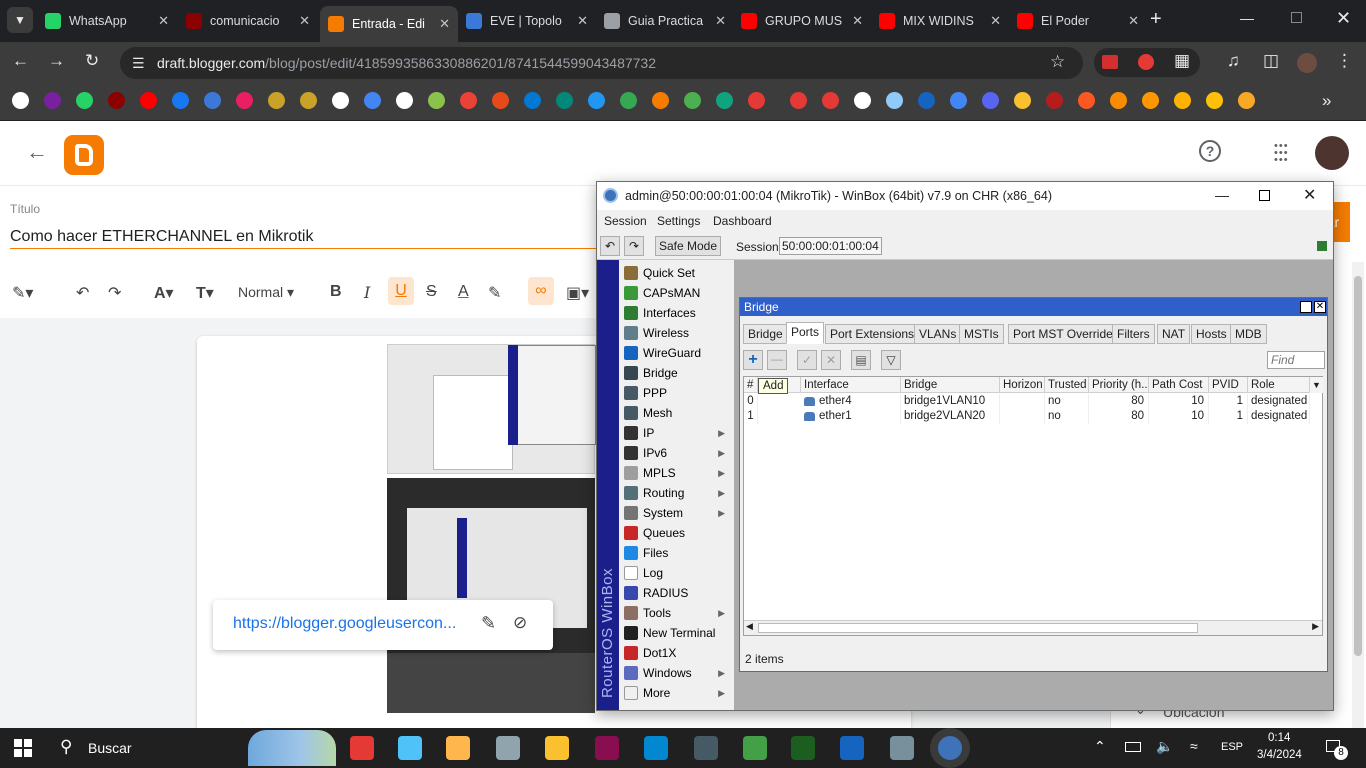 This screenshot has width=1366, height=768. What do you see at coordinates (1326, 101) in the screenshot?
I see `more-bookmarks-icon: »` at bounding box center [1326, 101].